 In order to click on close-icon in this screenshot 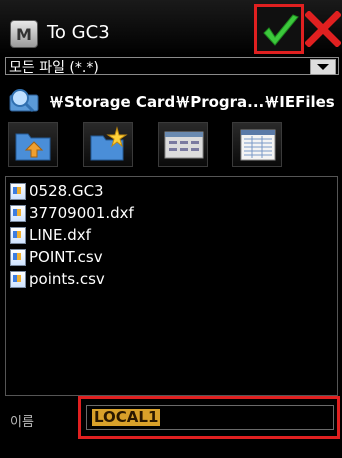, I will do `click(323, 29)`.